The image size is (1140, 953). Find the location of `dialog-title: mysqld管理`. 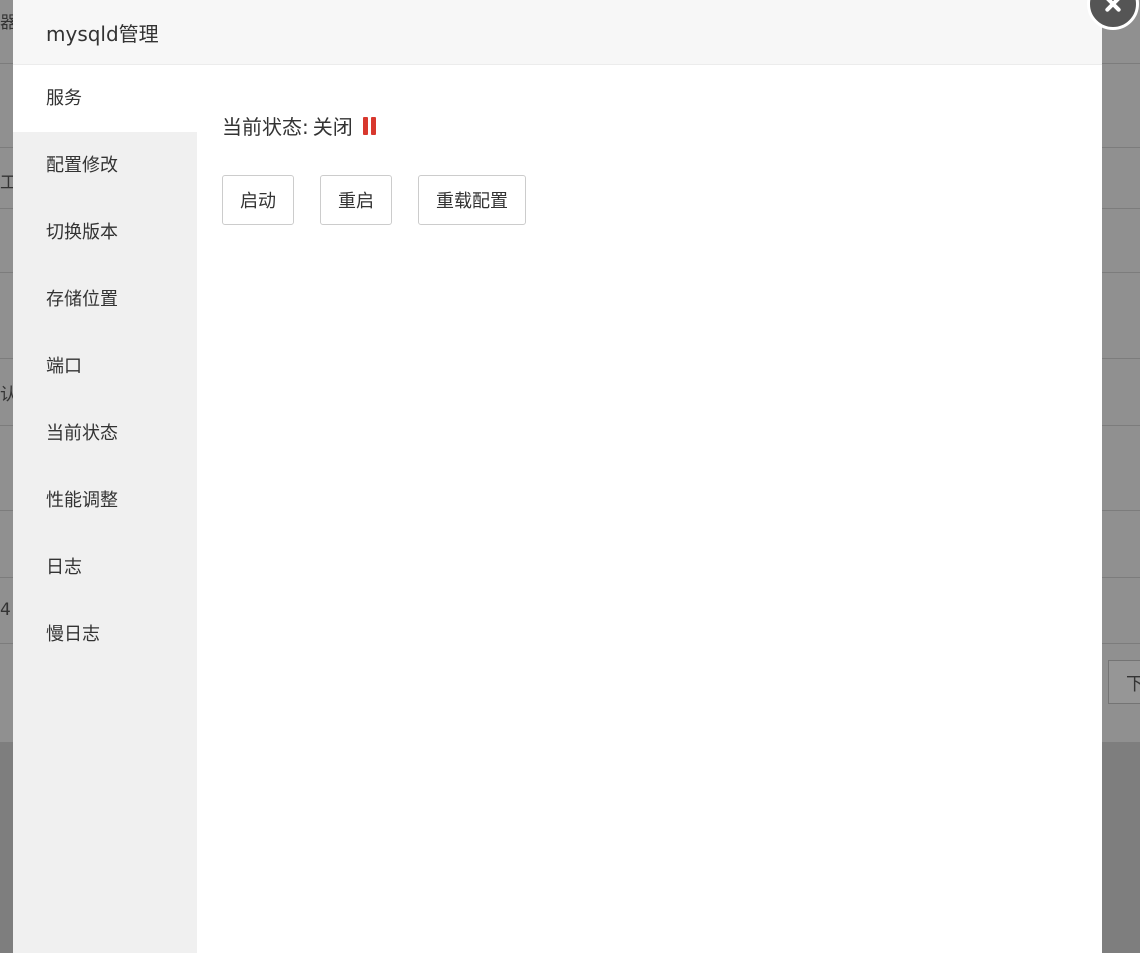

dialog-title: mysqld管理 is located at coordinates (102, 34).